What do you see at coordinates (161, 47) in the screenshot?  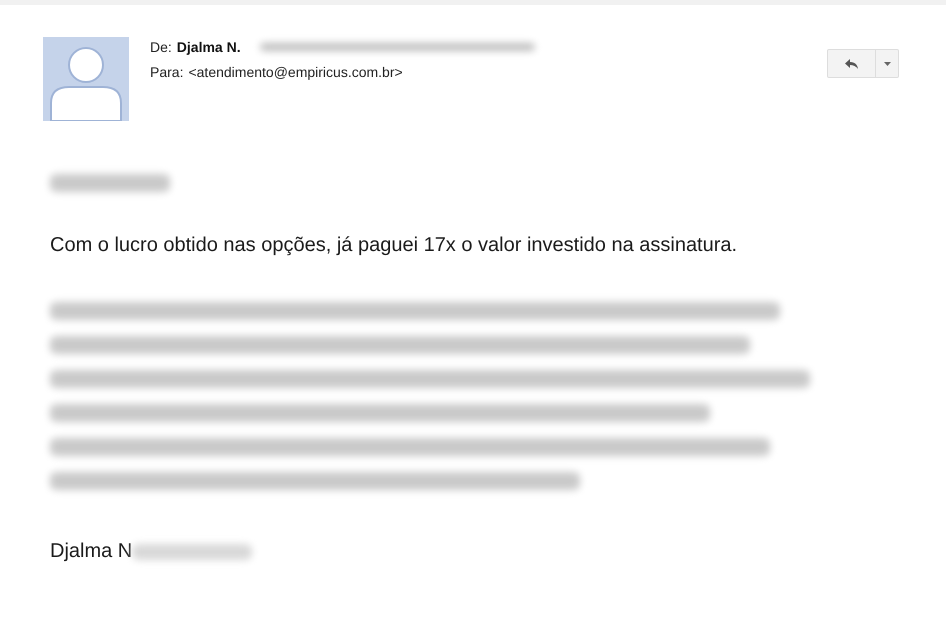 I see `from-label: De:` at bounding box center [161, 47].